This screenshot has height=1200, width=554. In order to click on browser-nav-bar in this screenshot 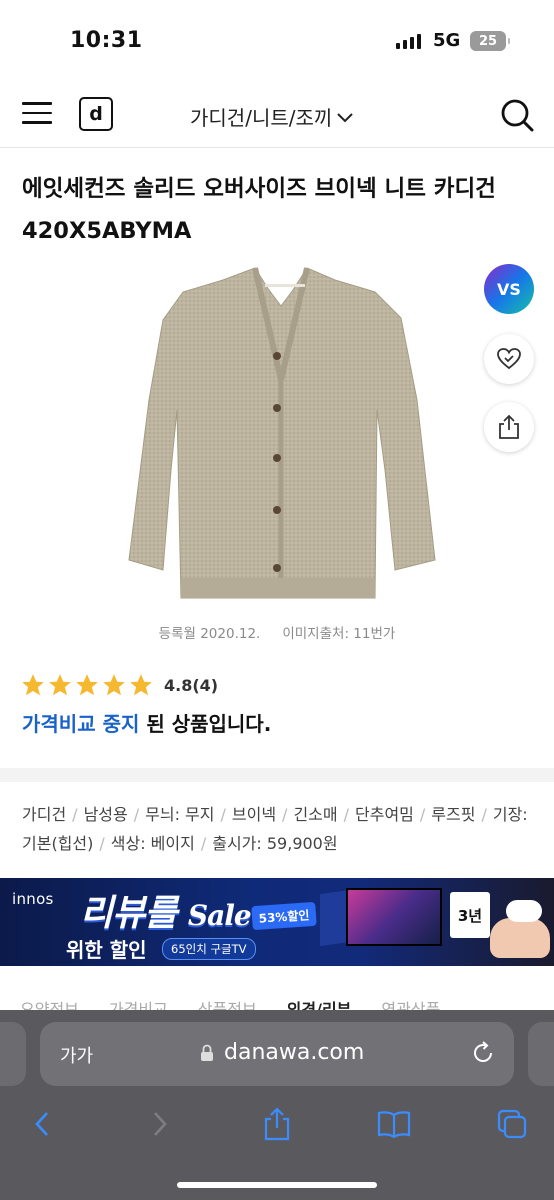, I will do `click(277, 1124)`.